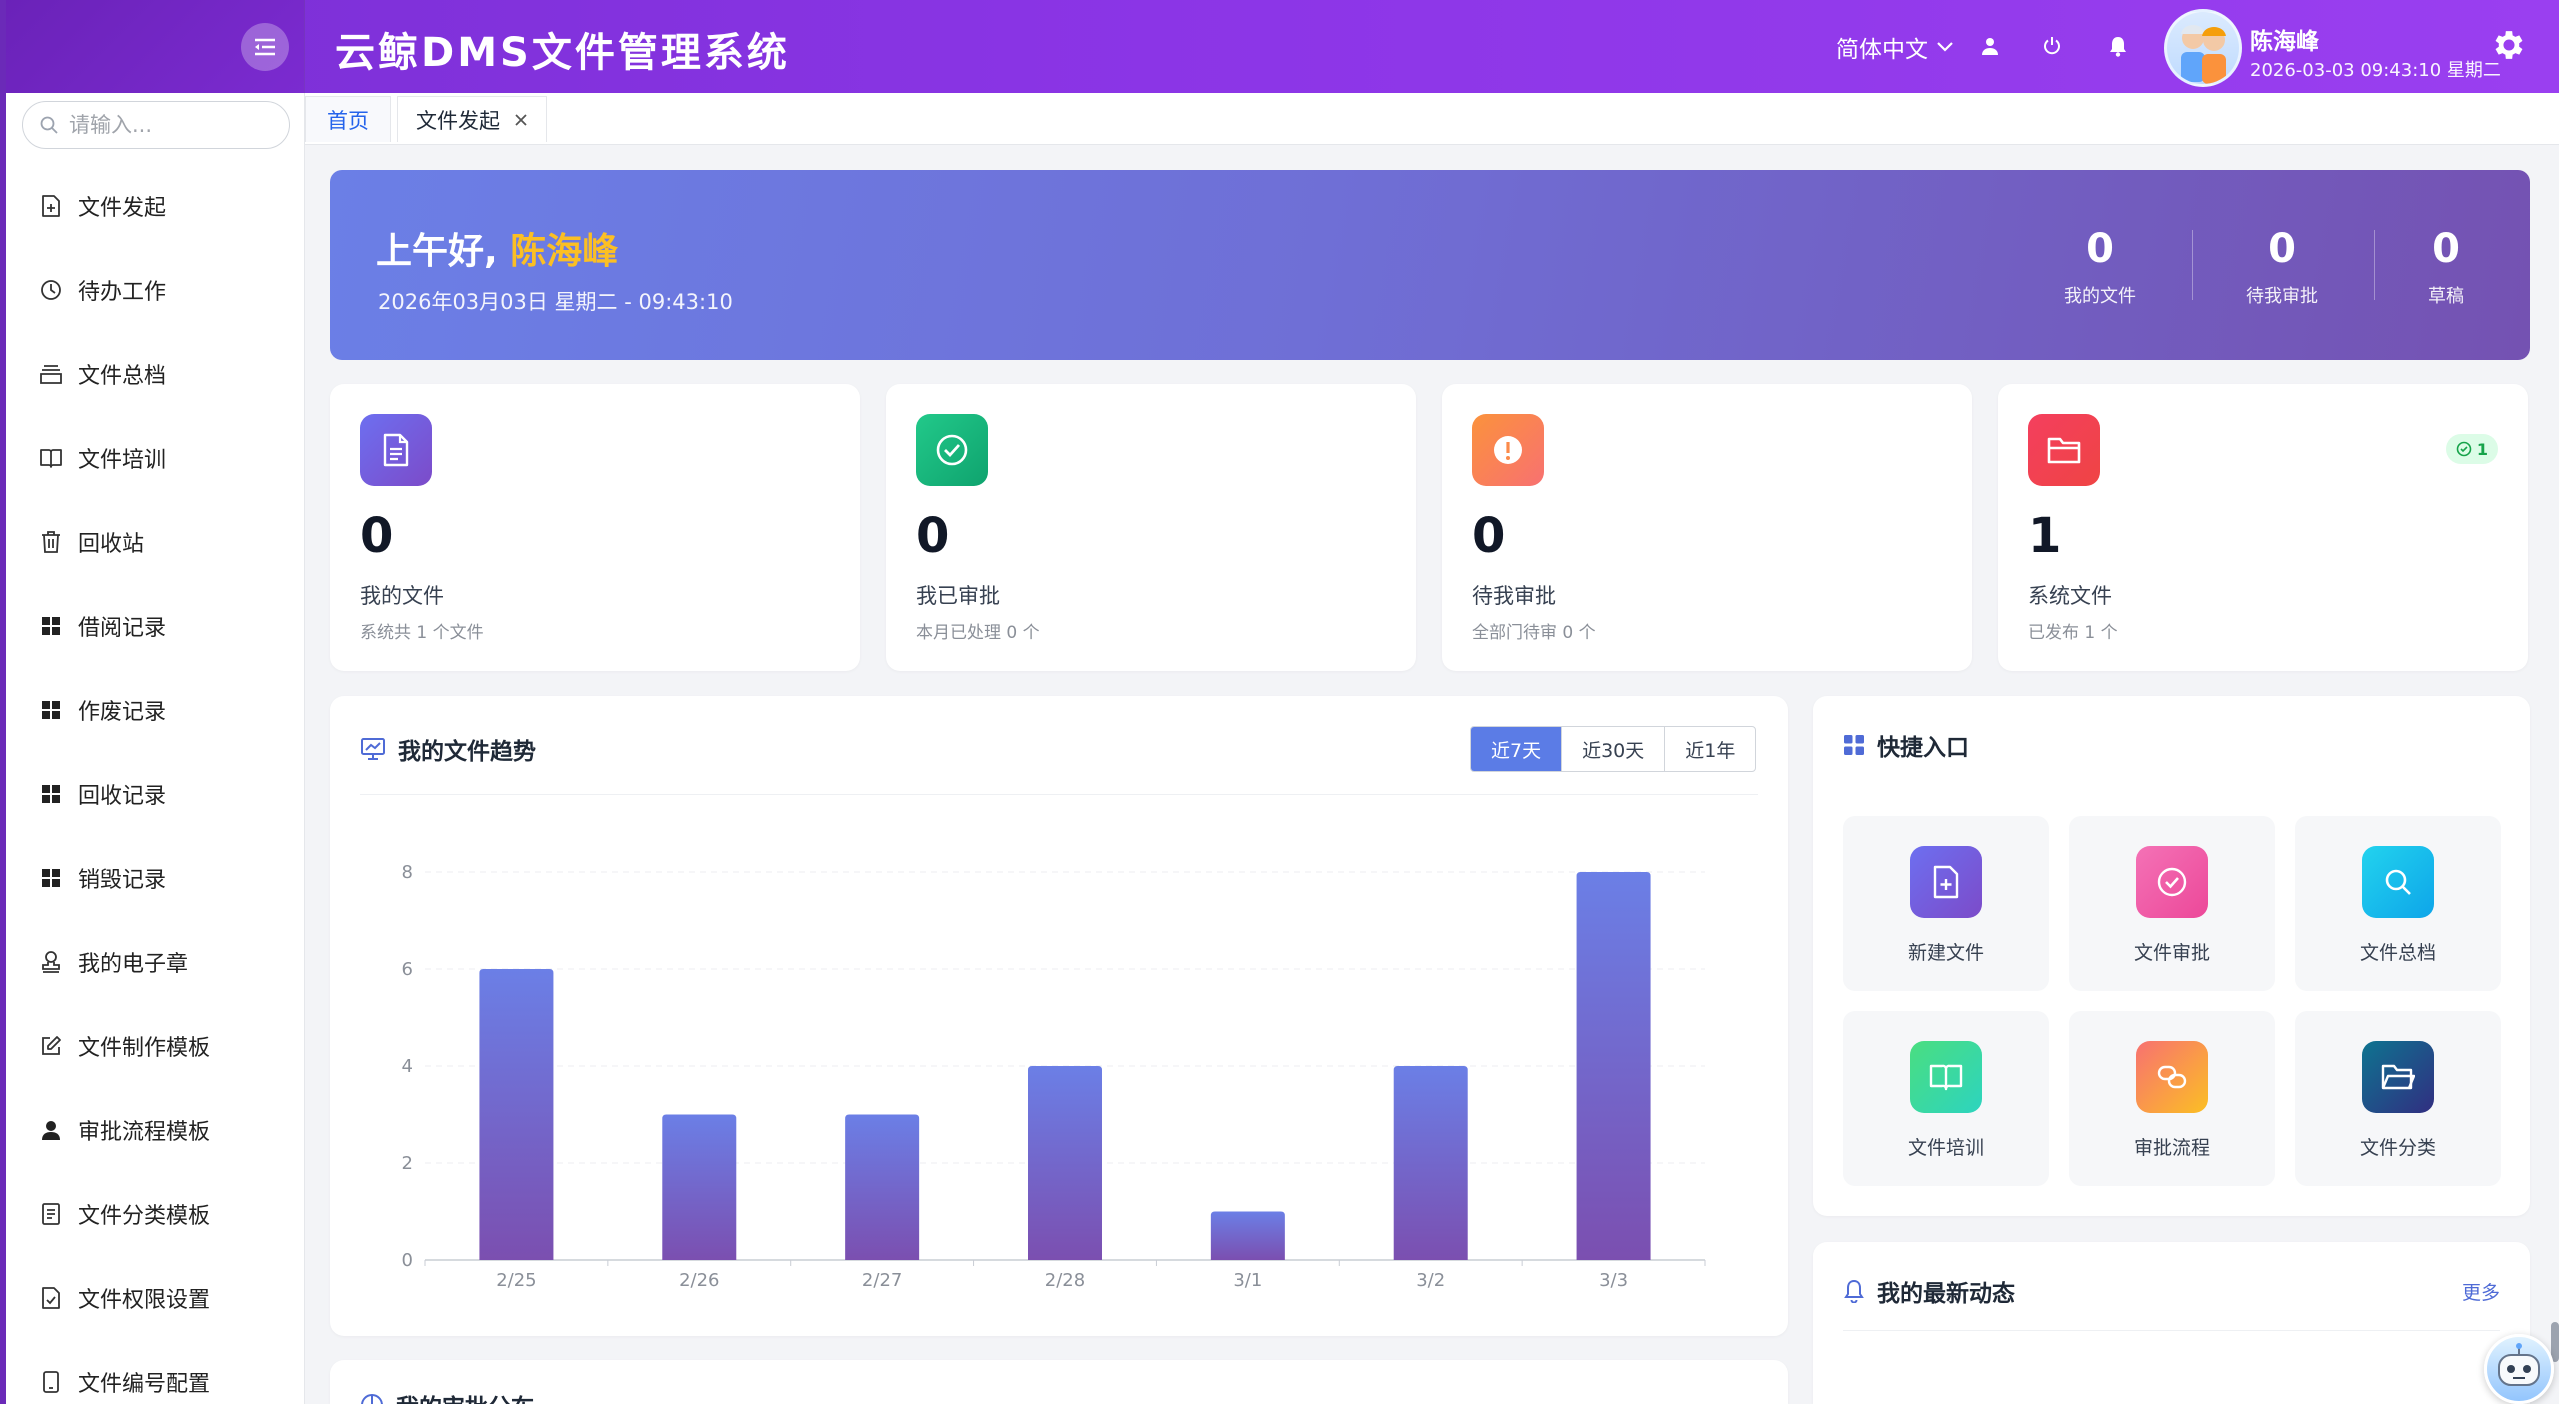 The width and height of the screenshot is (2559, 1404). I want to click on logo-area, so click(152, 46).